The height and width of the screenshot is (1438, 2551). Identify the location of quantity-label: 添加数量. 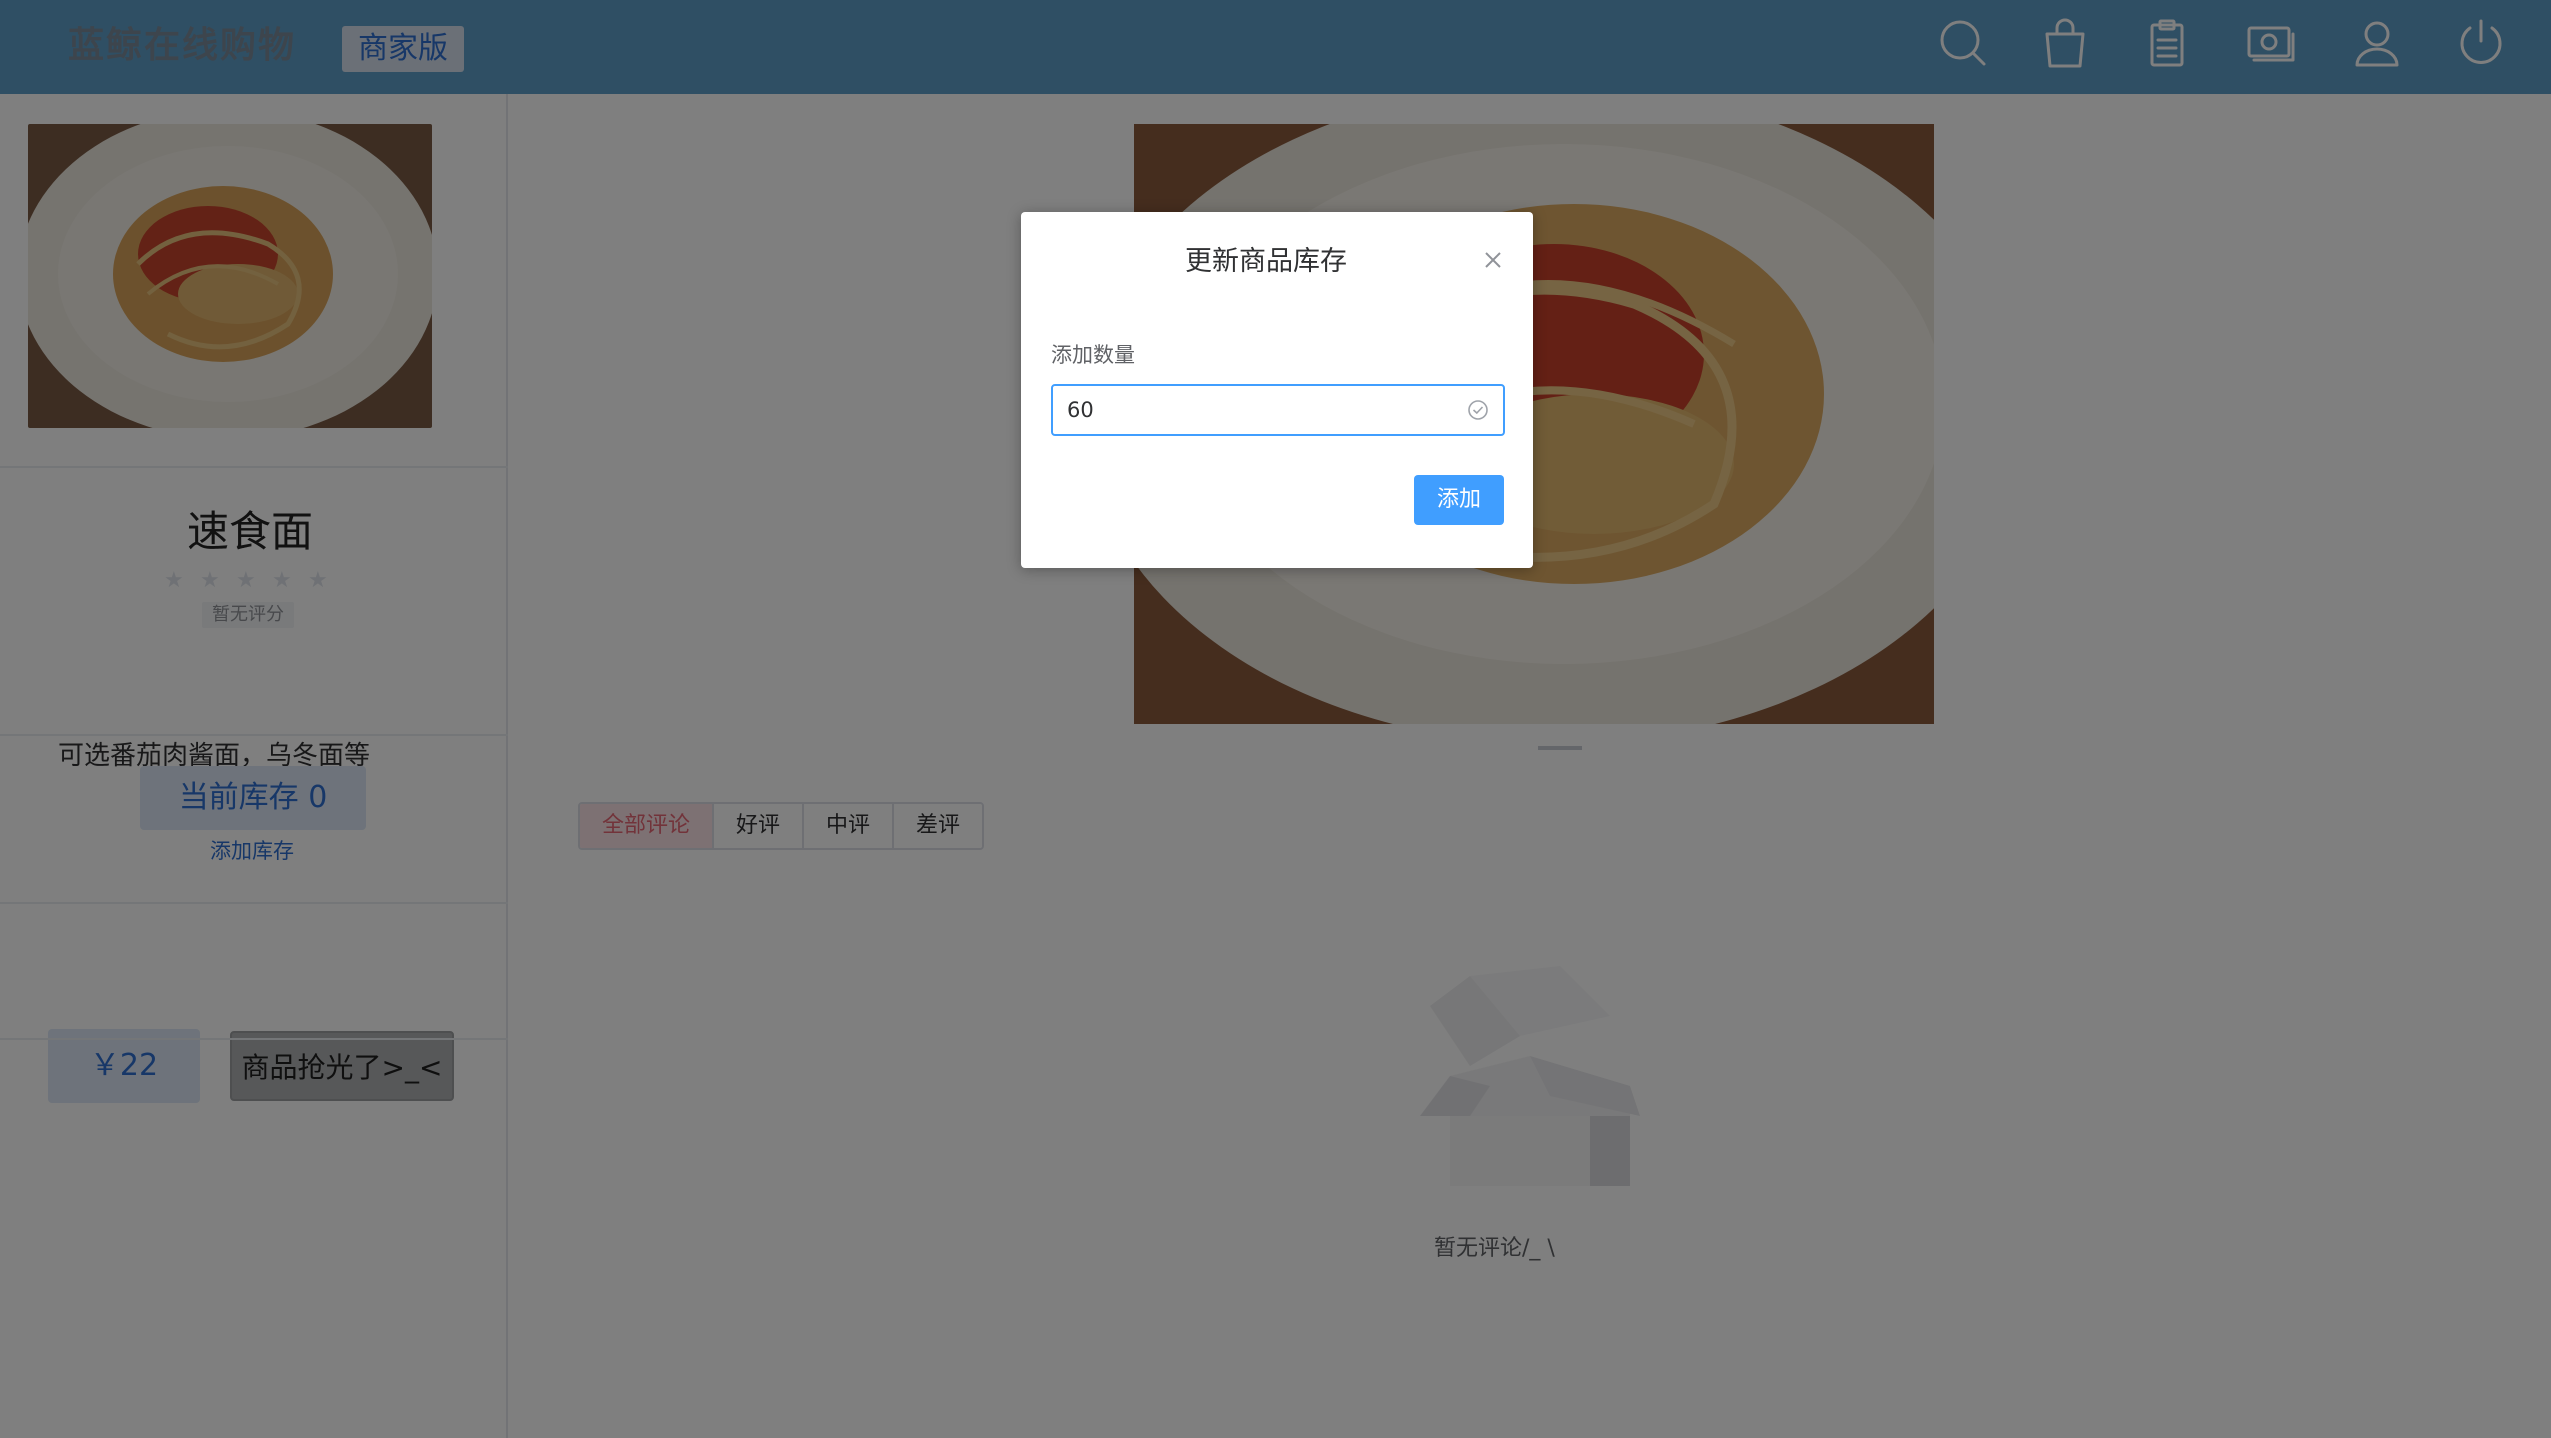
(1093, 355).